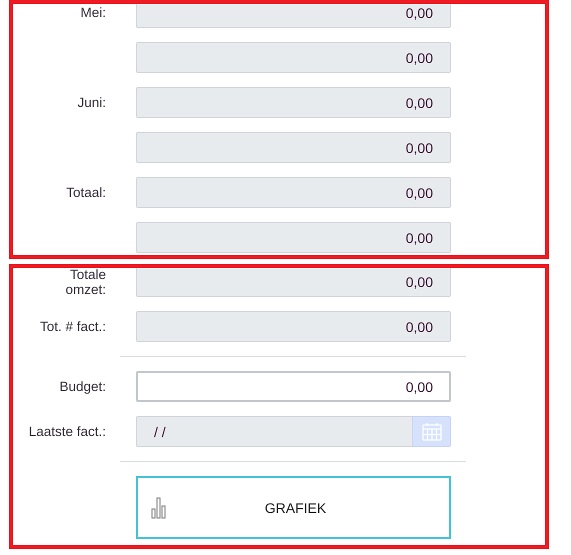  What do you see at coordinates (91, 102) in the screenshot?
I see `field-label: Juni:` at bounding box center [91, 102].